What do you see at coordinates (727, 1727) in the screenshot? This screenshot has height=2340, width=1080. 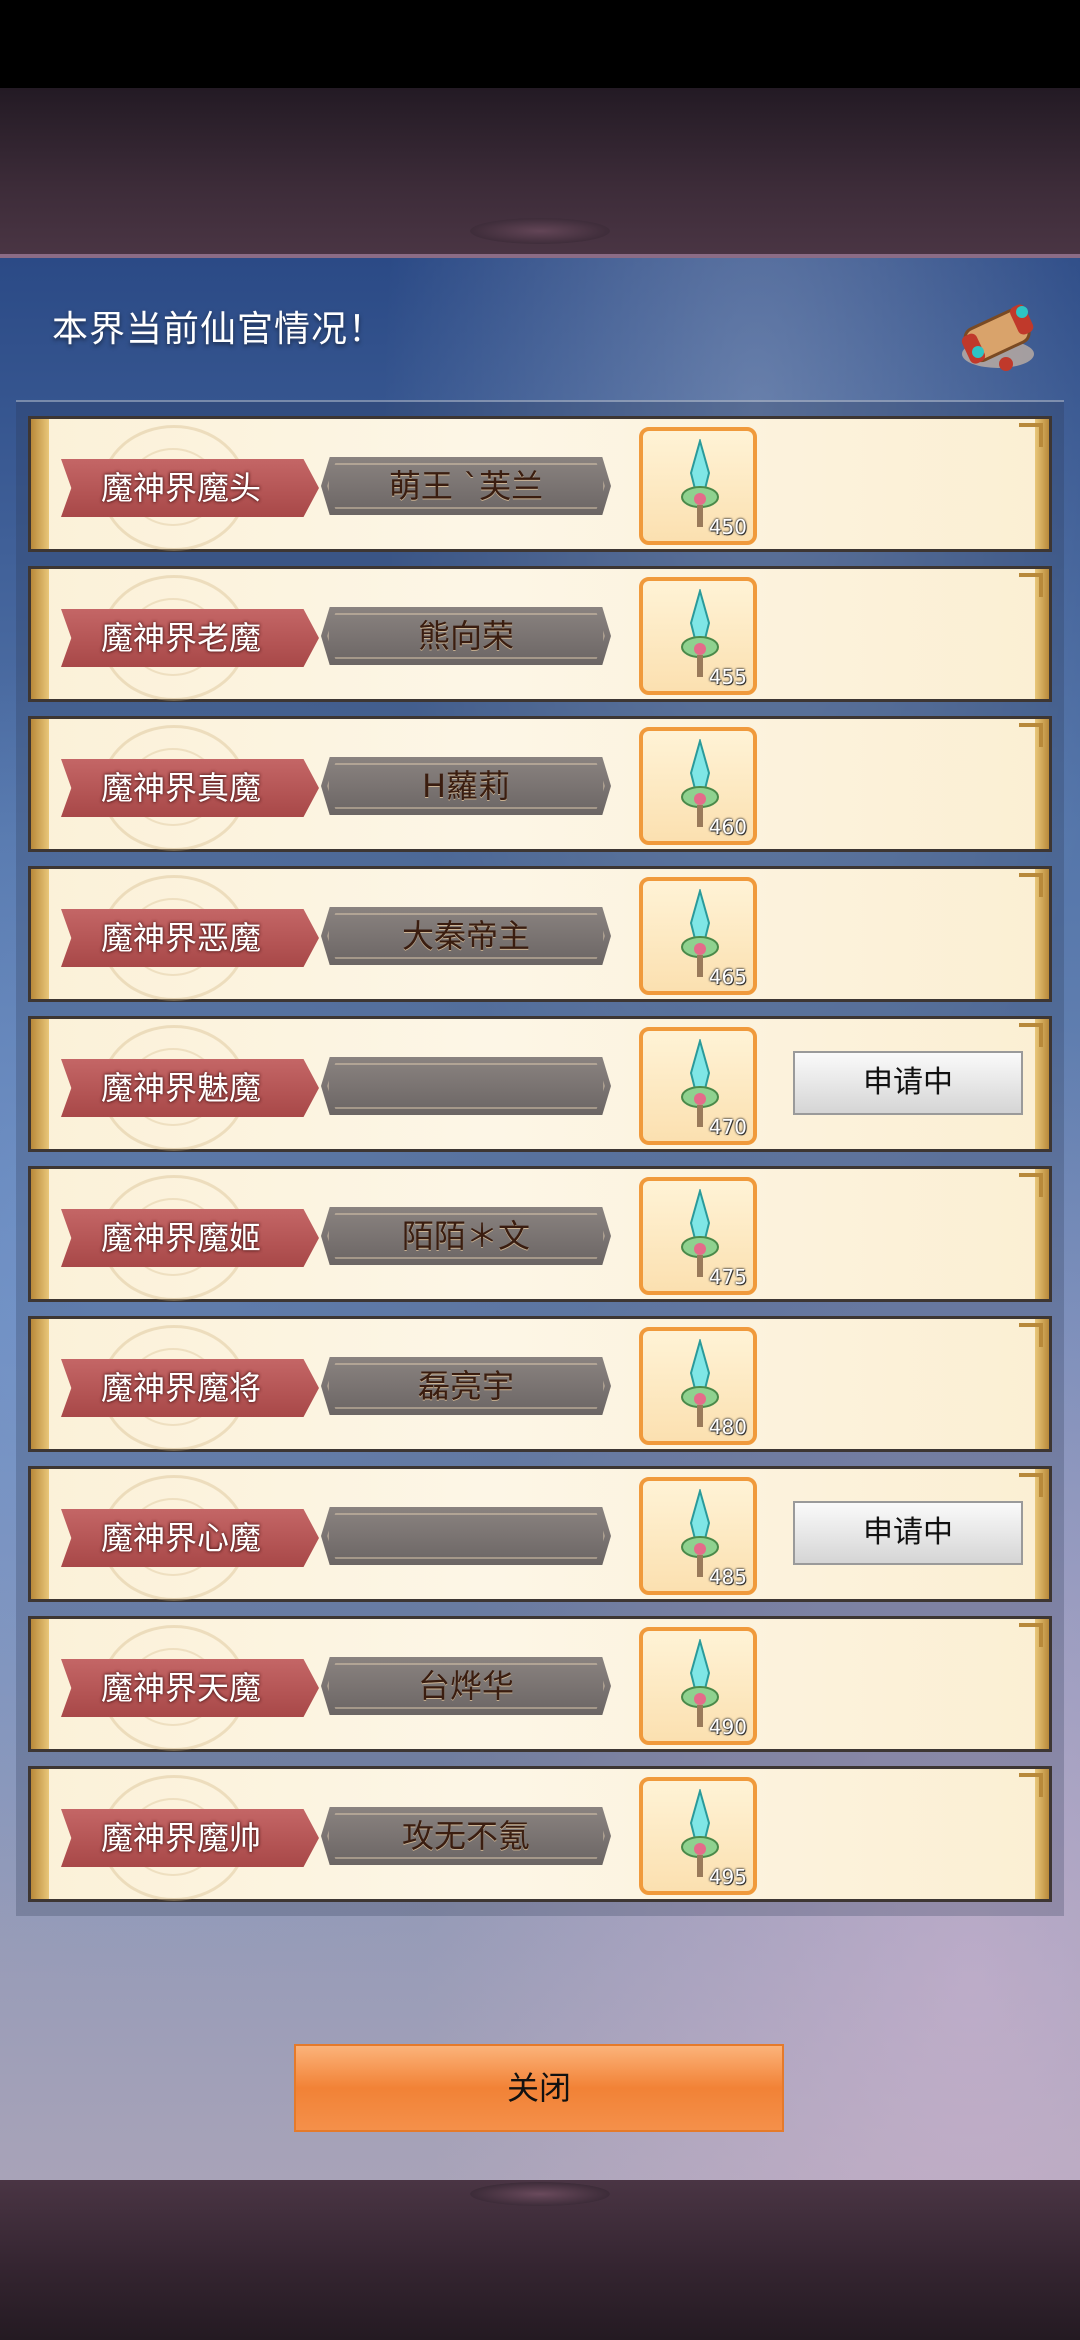 I see `item-level: 490` at bounding box center [727, 1727].